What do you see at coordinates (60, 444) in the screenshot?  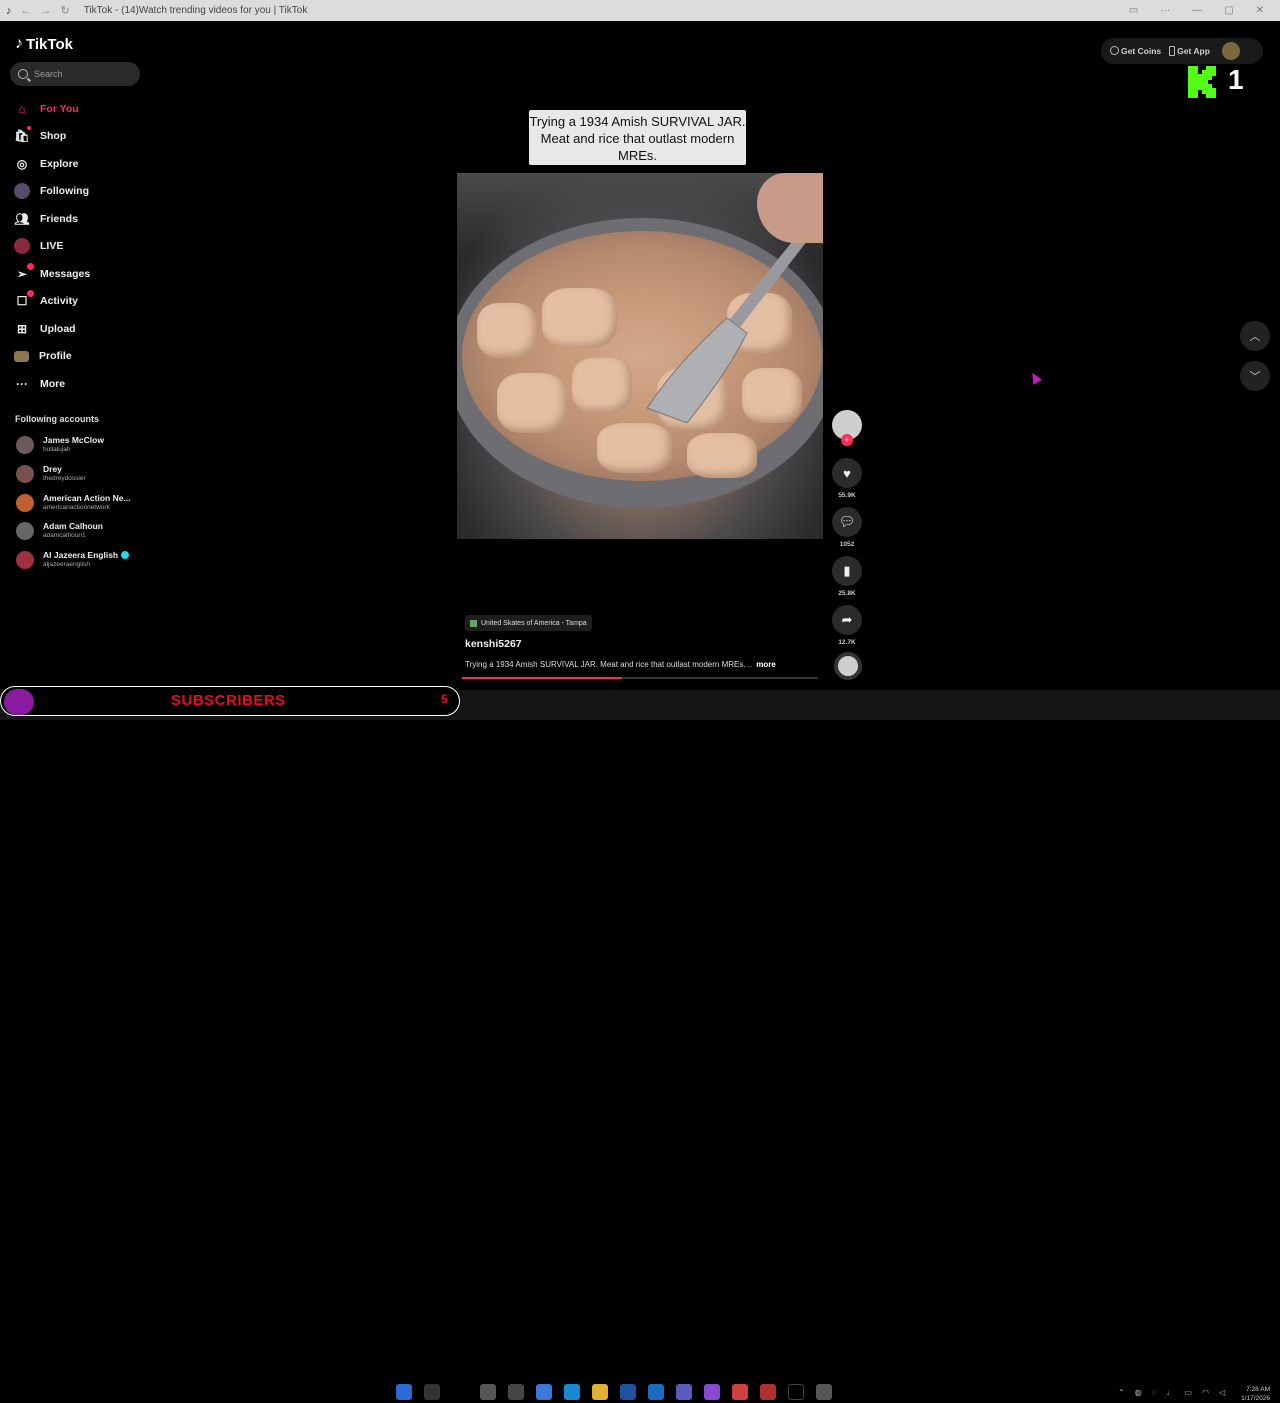 I see `account-item: James McClow hullalujah` at bounding box center [60, 444].